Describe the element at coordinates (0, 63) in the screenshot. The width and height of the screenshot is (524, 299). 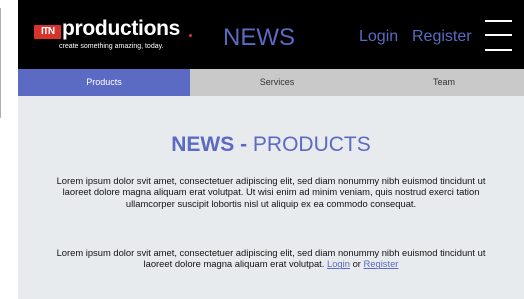
I see `outer-left-border` at that location.